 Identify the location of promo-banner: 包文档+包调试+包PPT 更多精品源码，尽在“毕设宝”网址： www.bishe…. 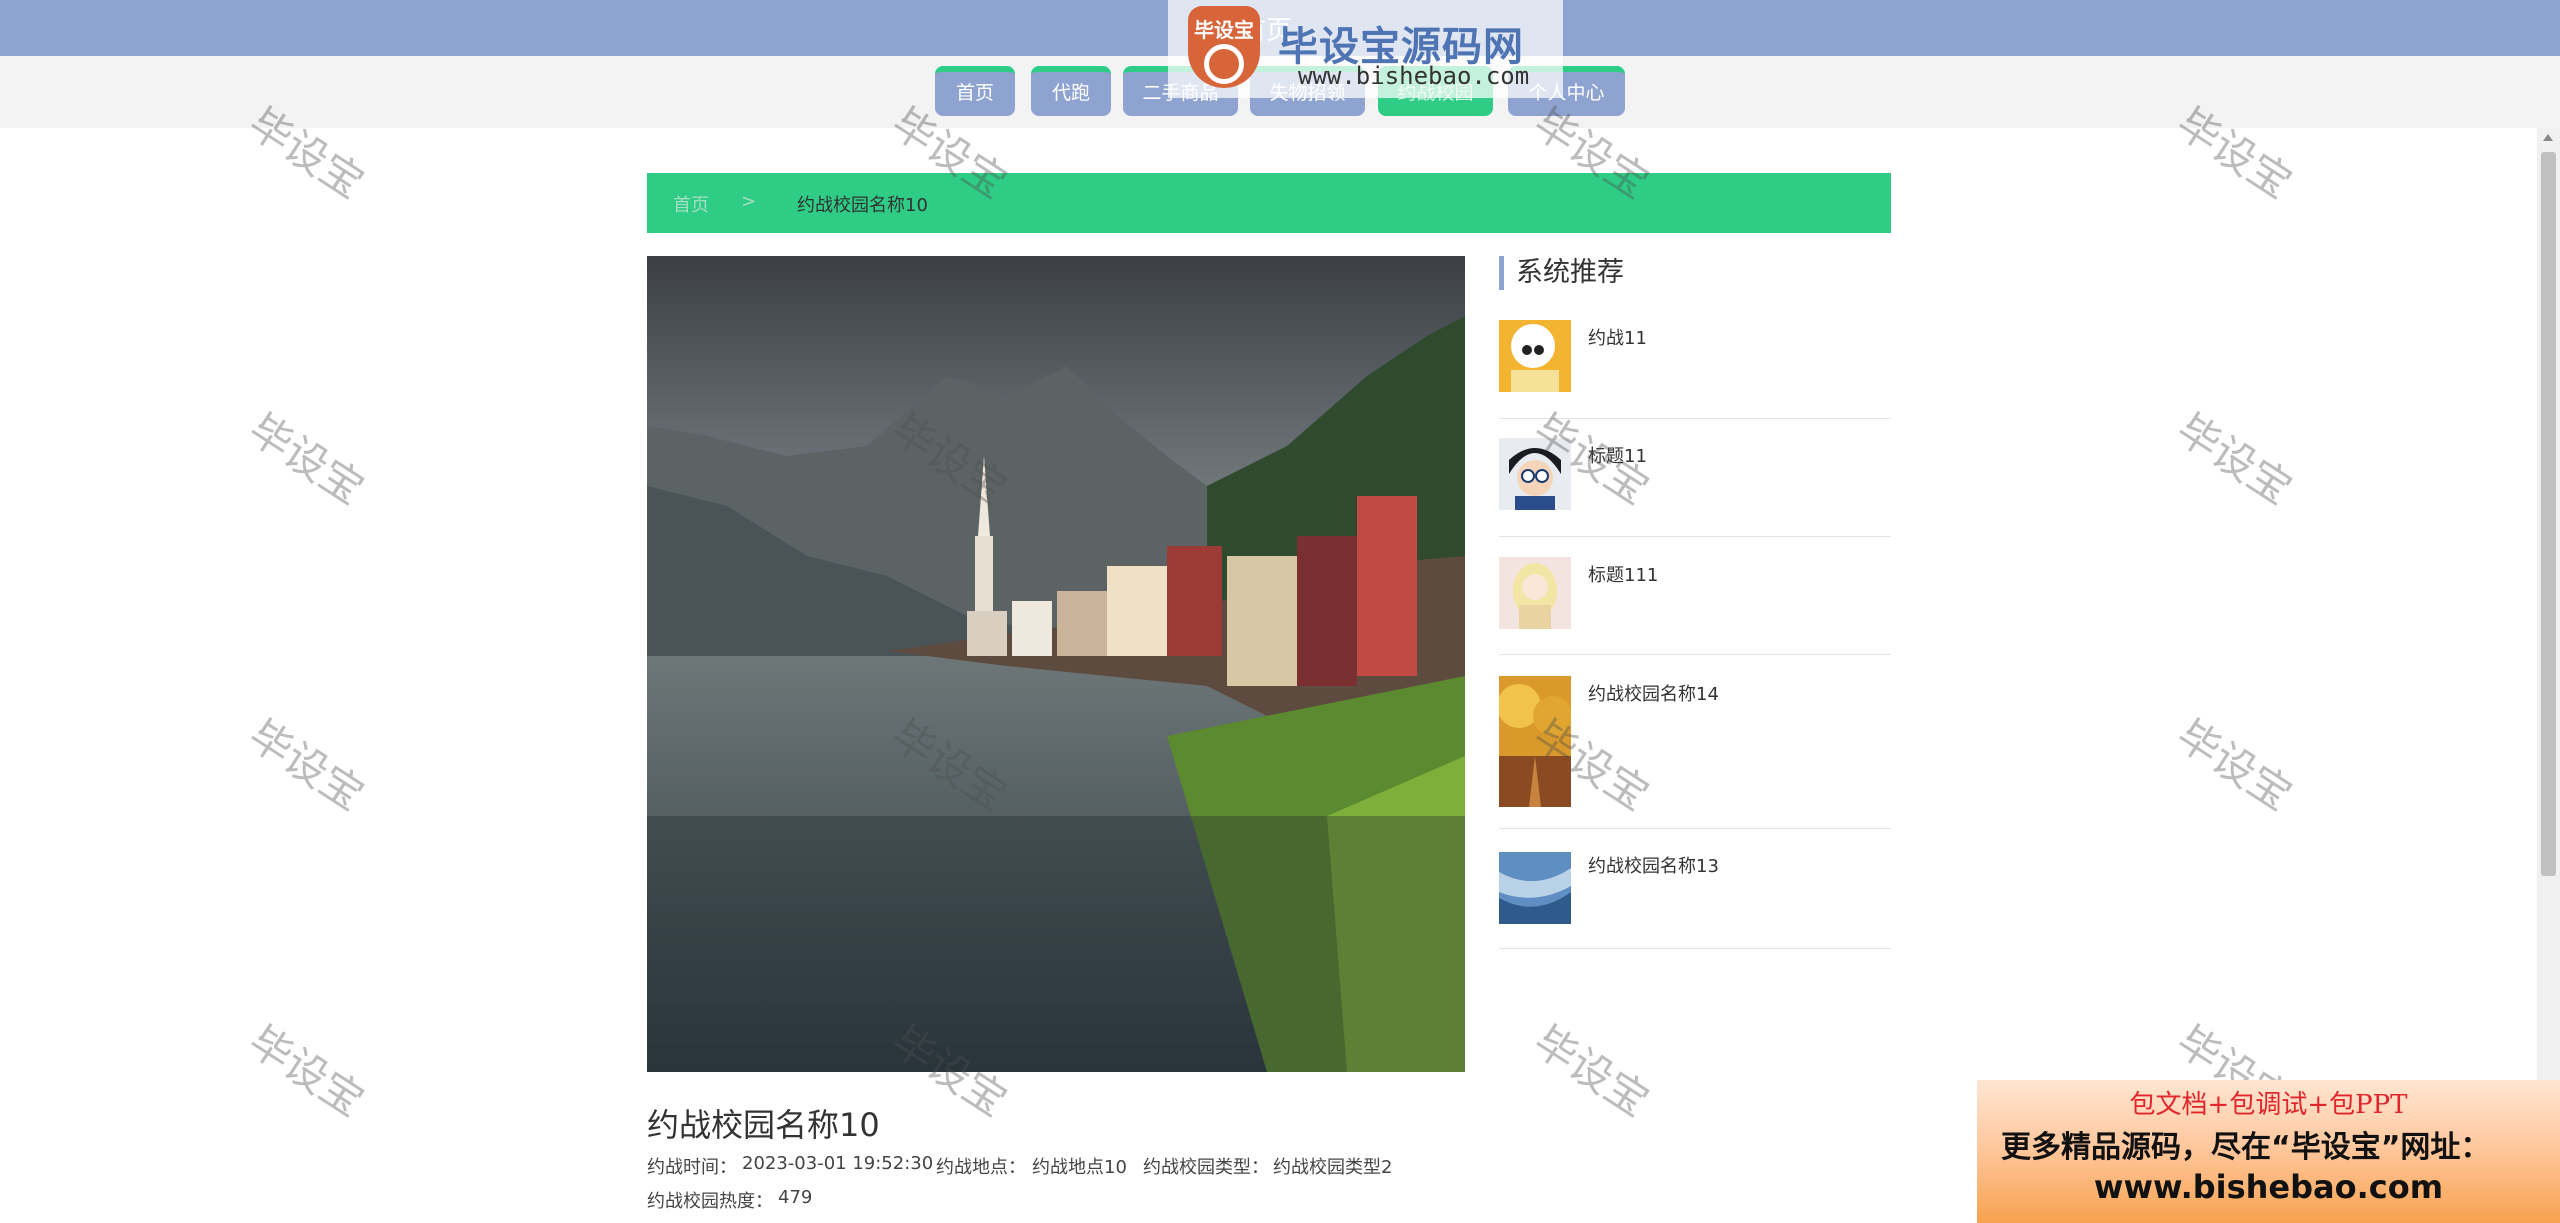
(2268, 1151).